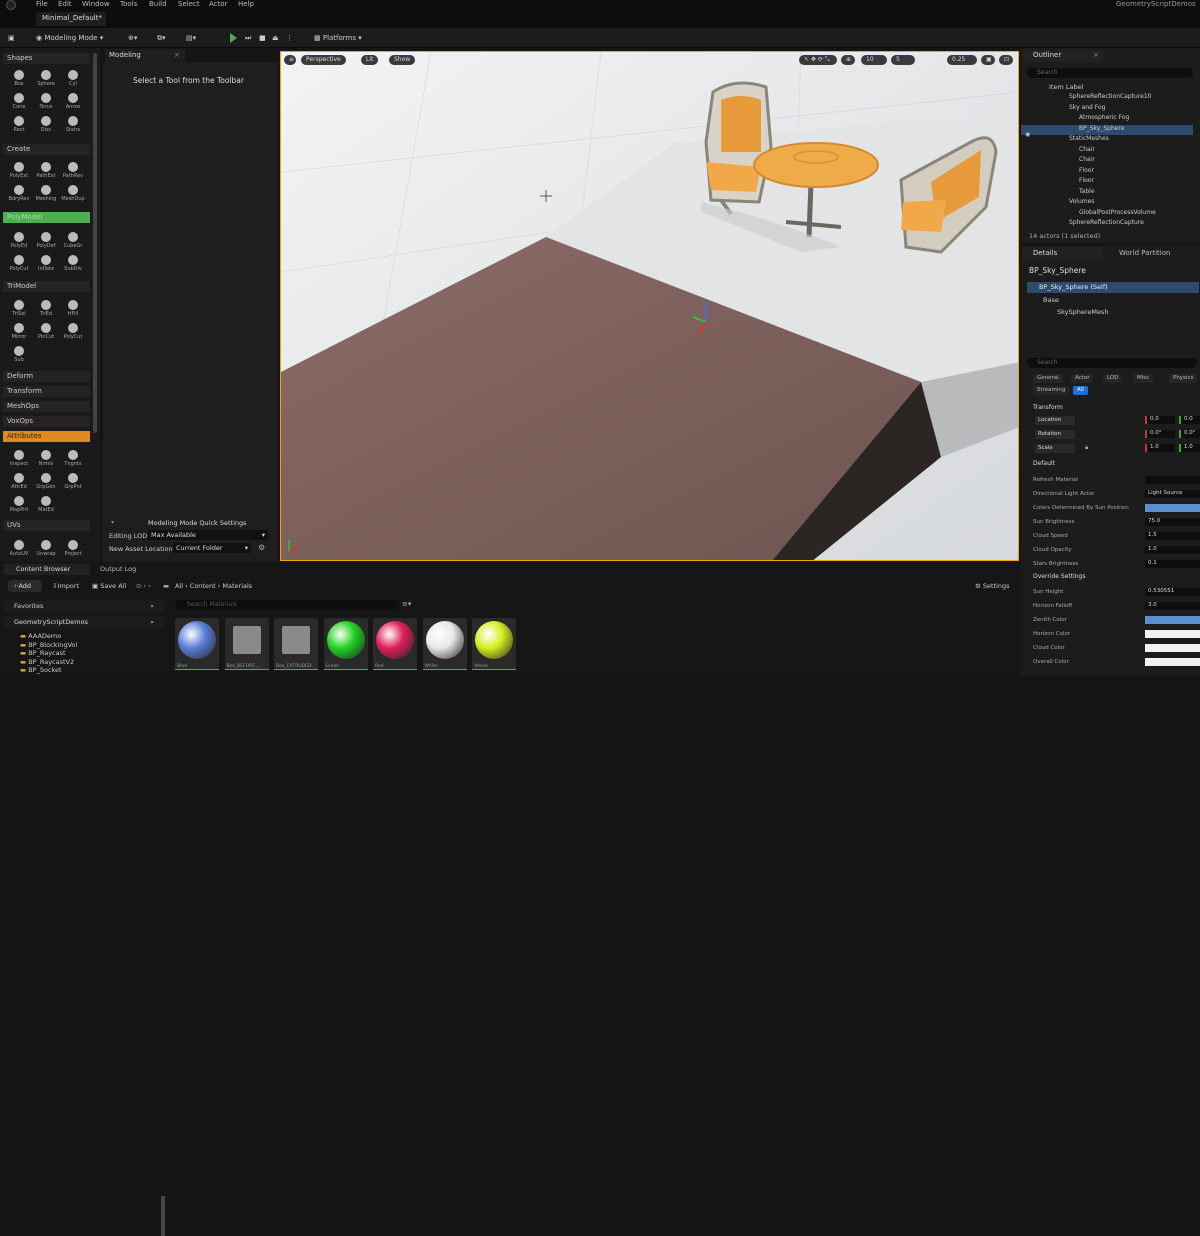  What do you see at coordinates (212, 548) in the screenshot?
I see `asset-location-select: Current Folder ▾` at bounding box center [212, 548].